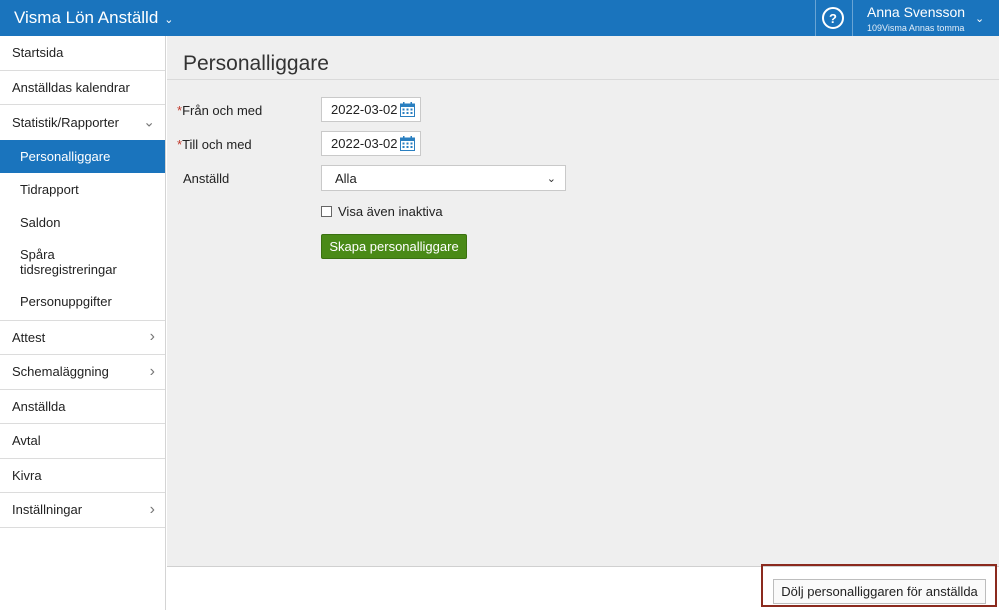 The width and height of the screenshot is (999, 610). I want to click on from-date-label: *Från och med, so click(219, 110).